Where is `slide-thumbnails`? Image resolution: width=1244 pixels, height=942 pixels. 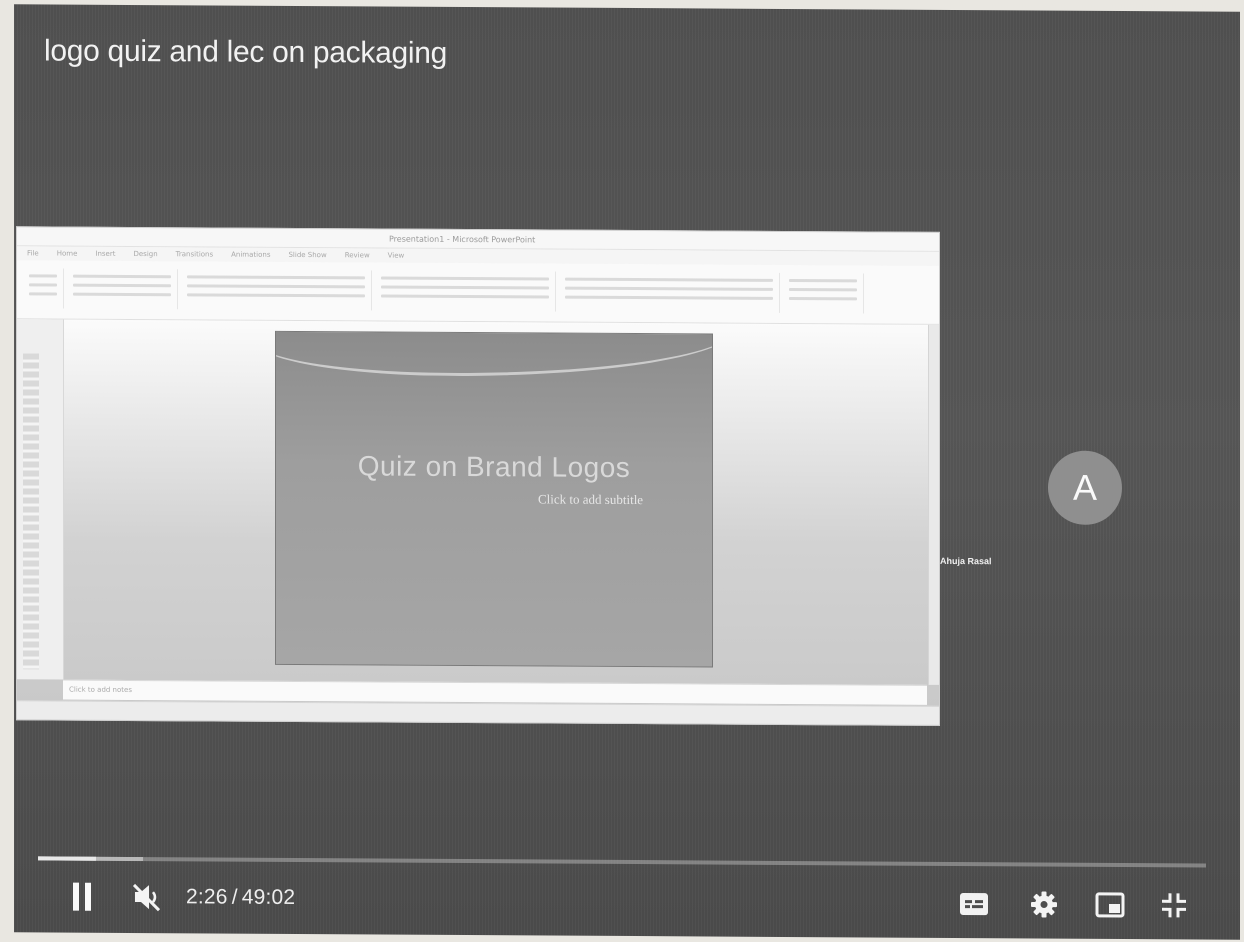
slide-thumbnails is located at coordinates (31, 511).